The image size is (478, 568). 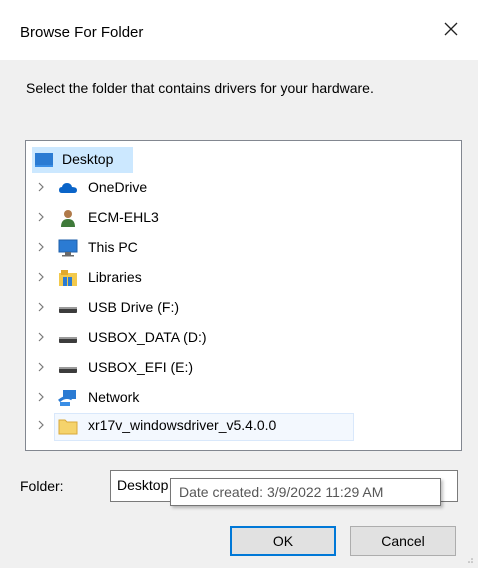 What do you see at coordinates (88, 159) in the screenshot?
I see `tree-item-label: Desktop` at bounding box center [88, 159].